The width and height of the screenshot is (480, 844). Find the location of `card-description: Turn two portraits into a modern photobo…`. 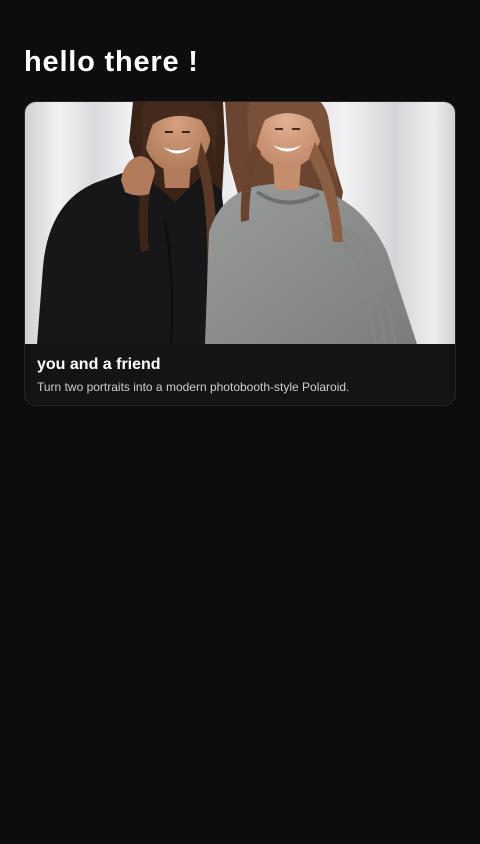

card-description: Turn two portraits into a modern photobo… is located at coordinates (193, 387).